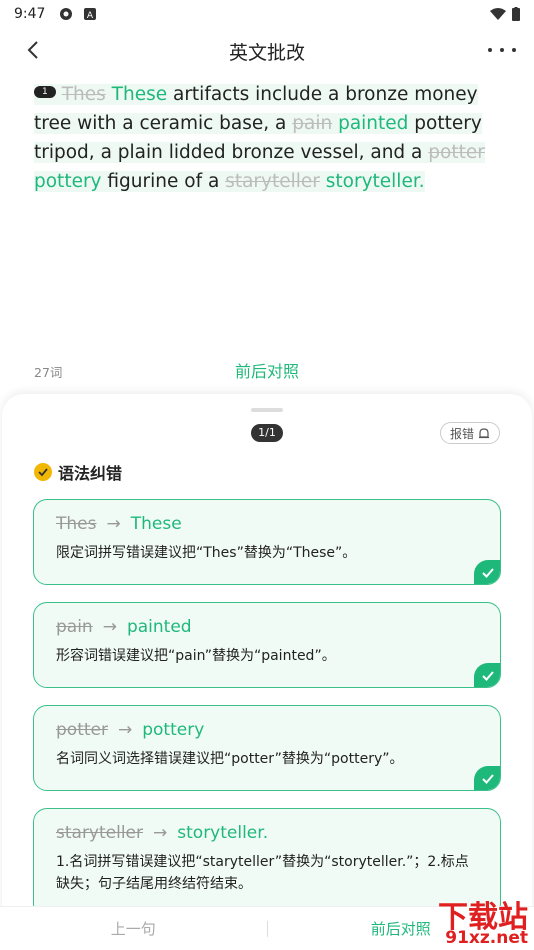  What do you see at coordinates (230, 759) in the screenshot?
I see `correction-description: 名词同义词选择错误建议把“potter”替换为“pottery”。` at bounding box center [230, 759].